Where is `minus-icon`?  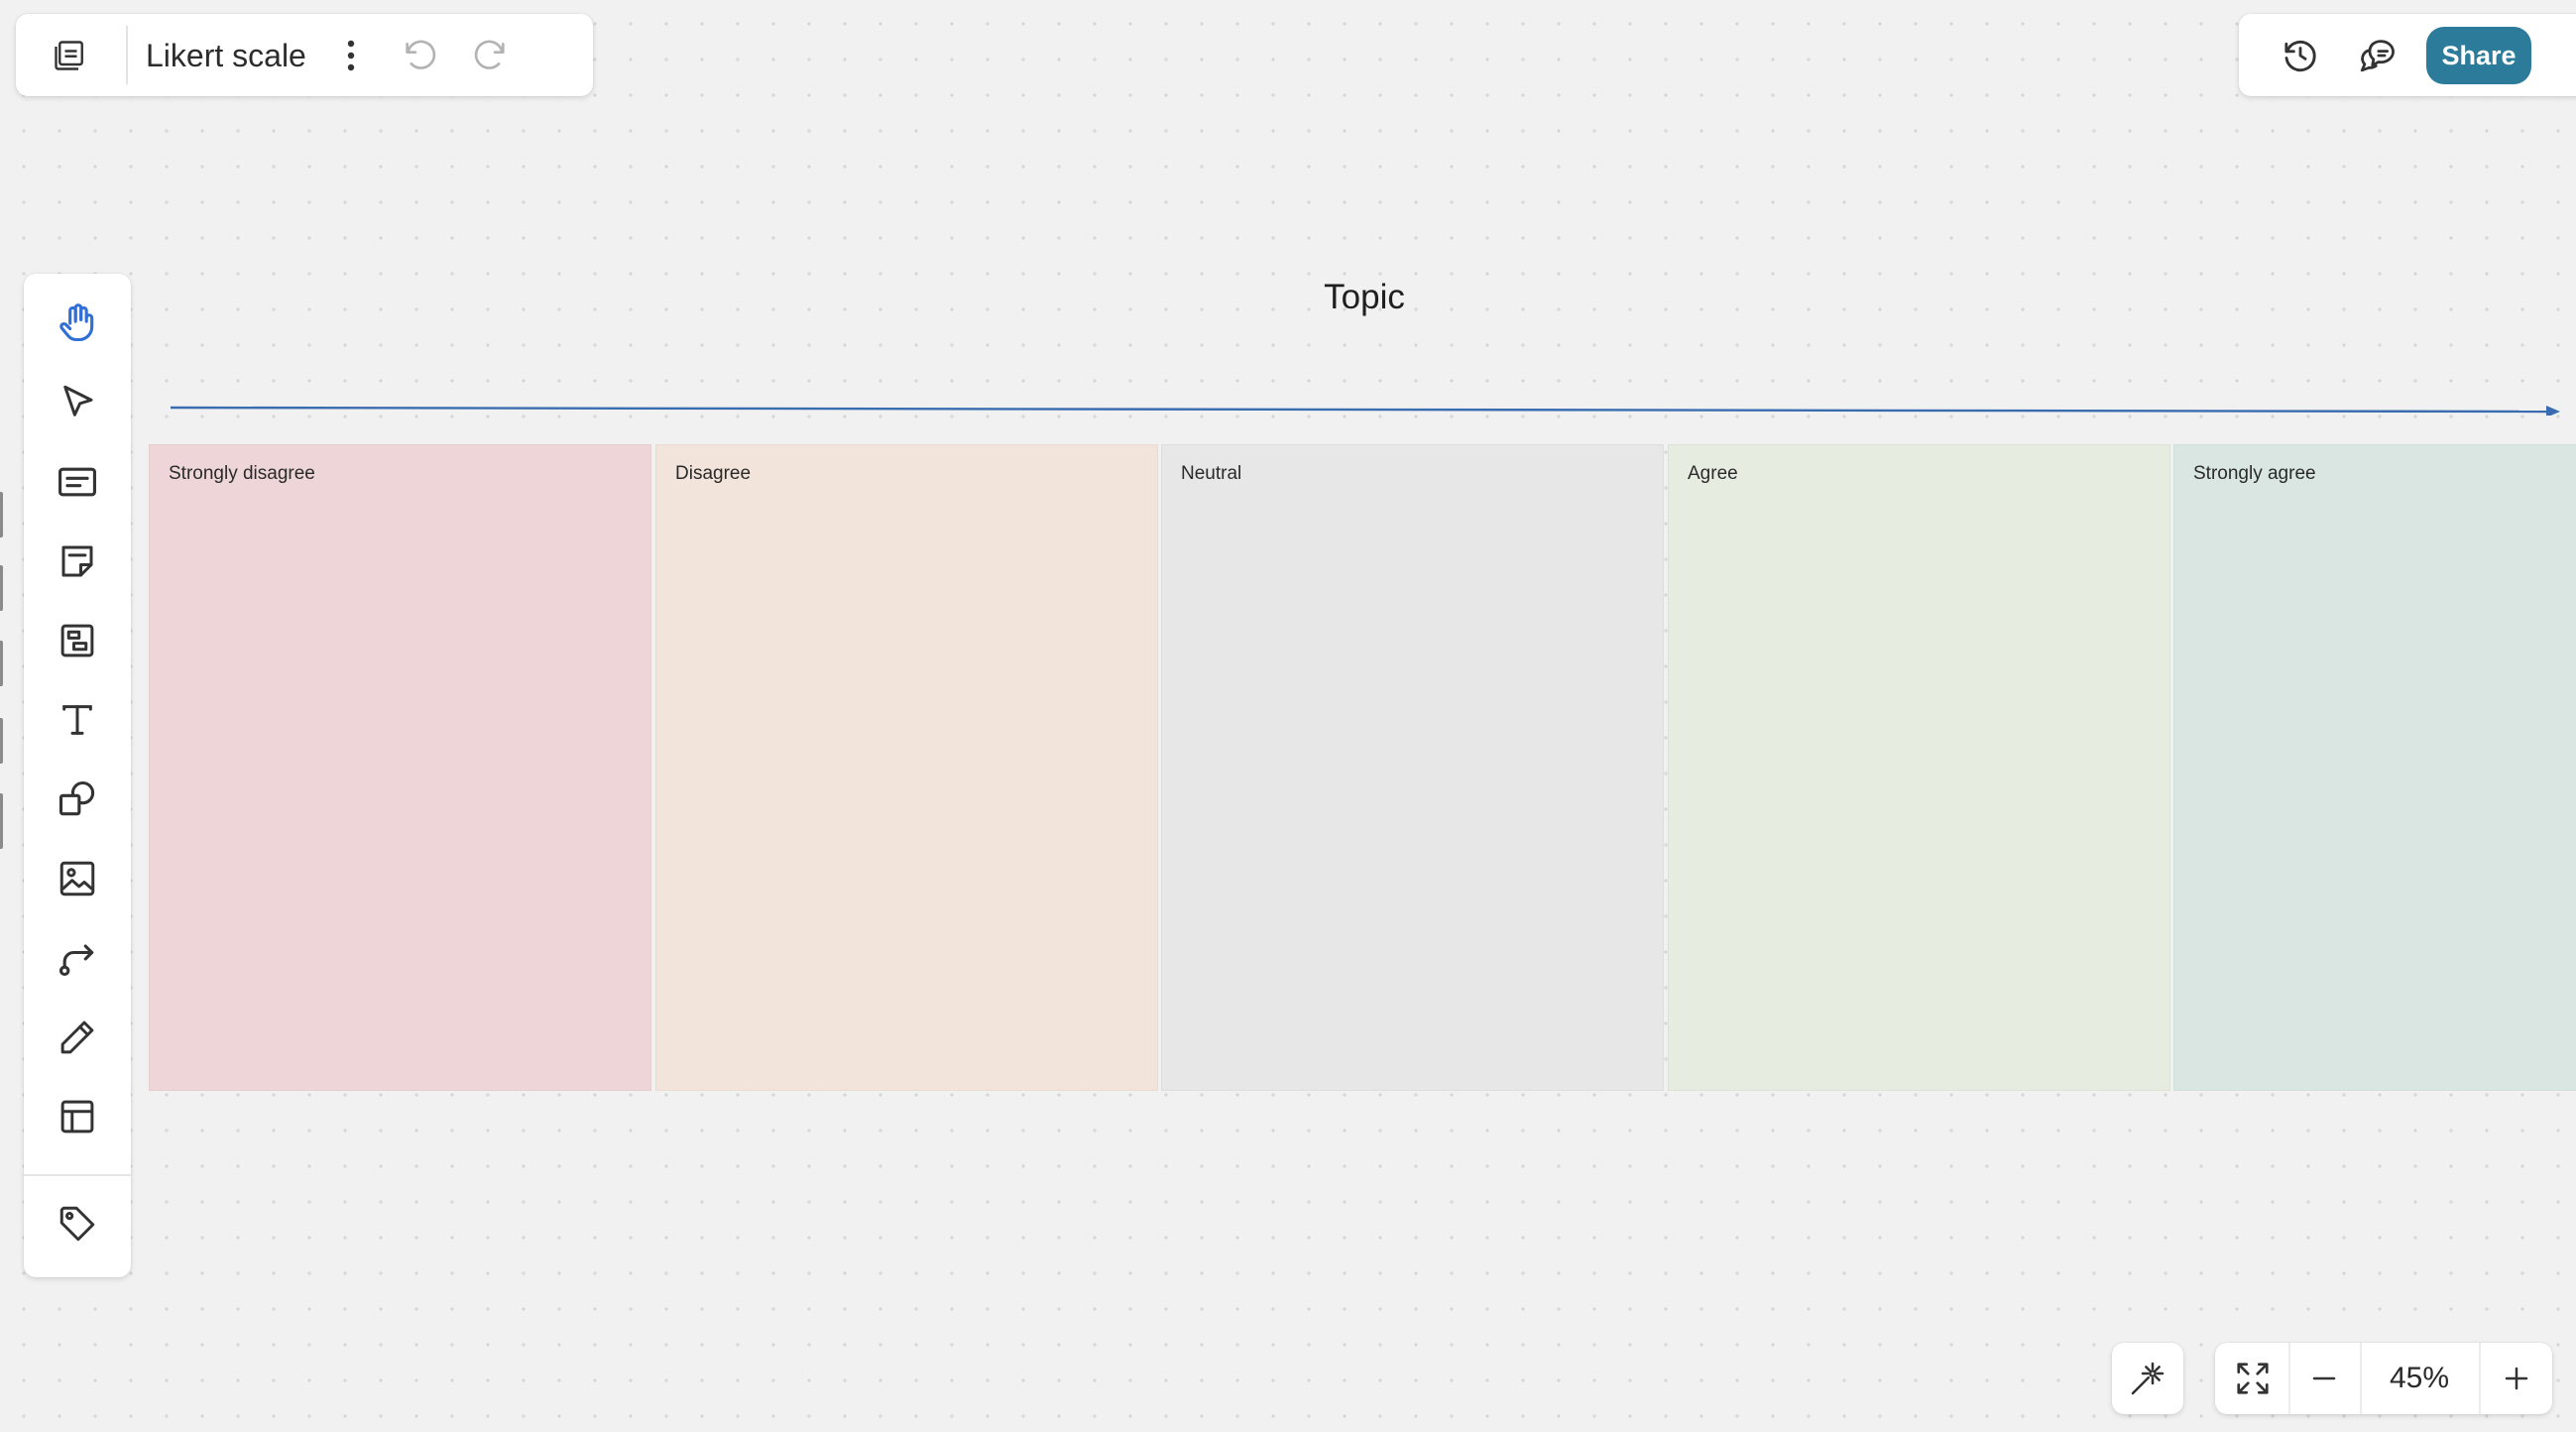
minus-icon is located at coordinates (2324, 1378).